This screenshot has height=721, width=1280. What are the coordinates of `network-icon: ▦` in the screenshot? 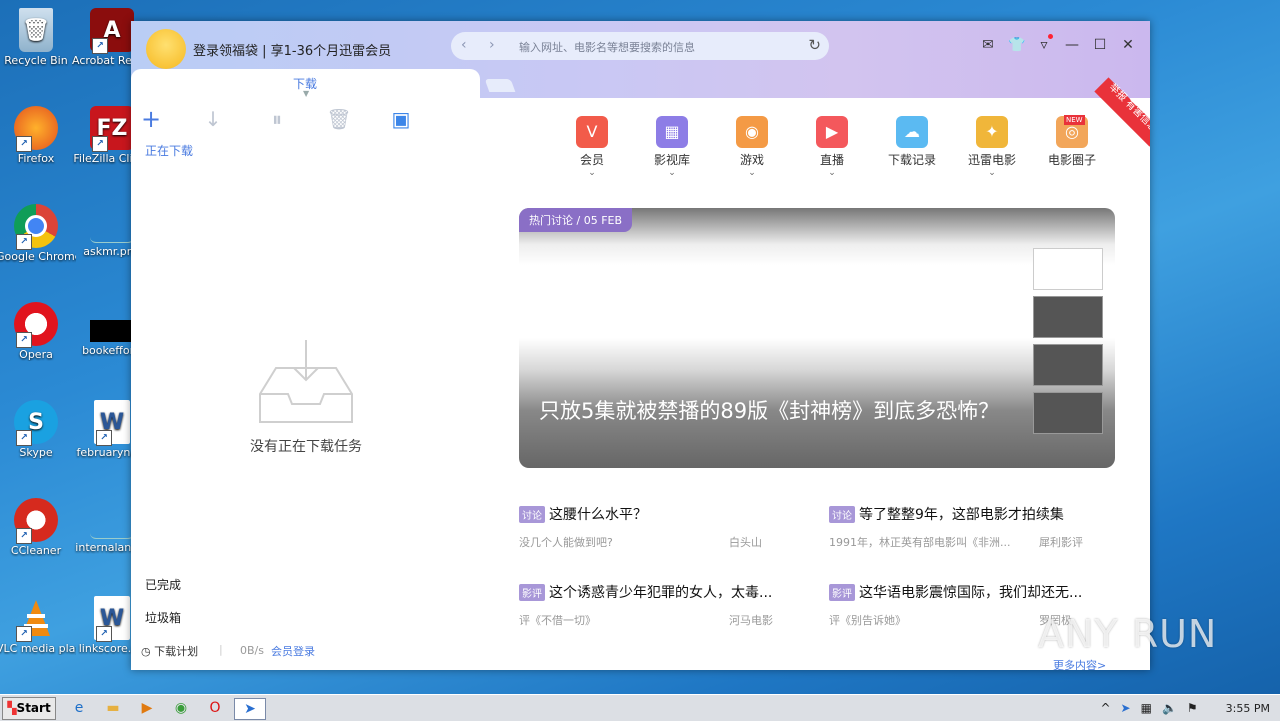 It's located at (1146, 708).